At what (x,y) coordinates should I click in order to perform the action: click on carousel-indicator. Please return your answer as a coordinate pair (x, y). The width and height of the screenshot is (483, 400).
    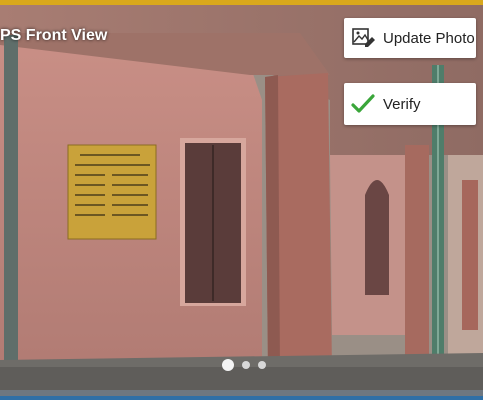
    Looking at the image, I should click on (244, 365).